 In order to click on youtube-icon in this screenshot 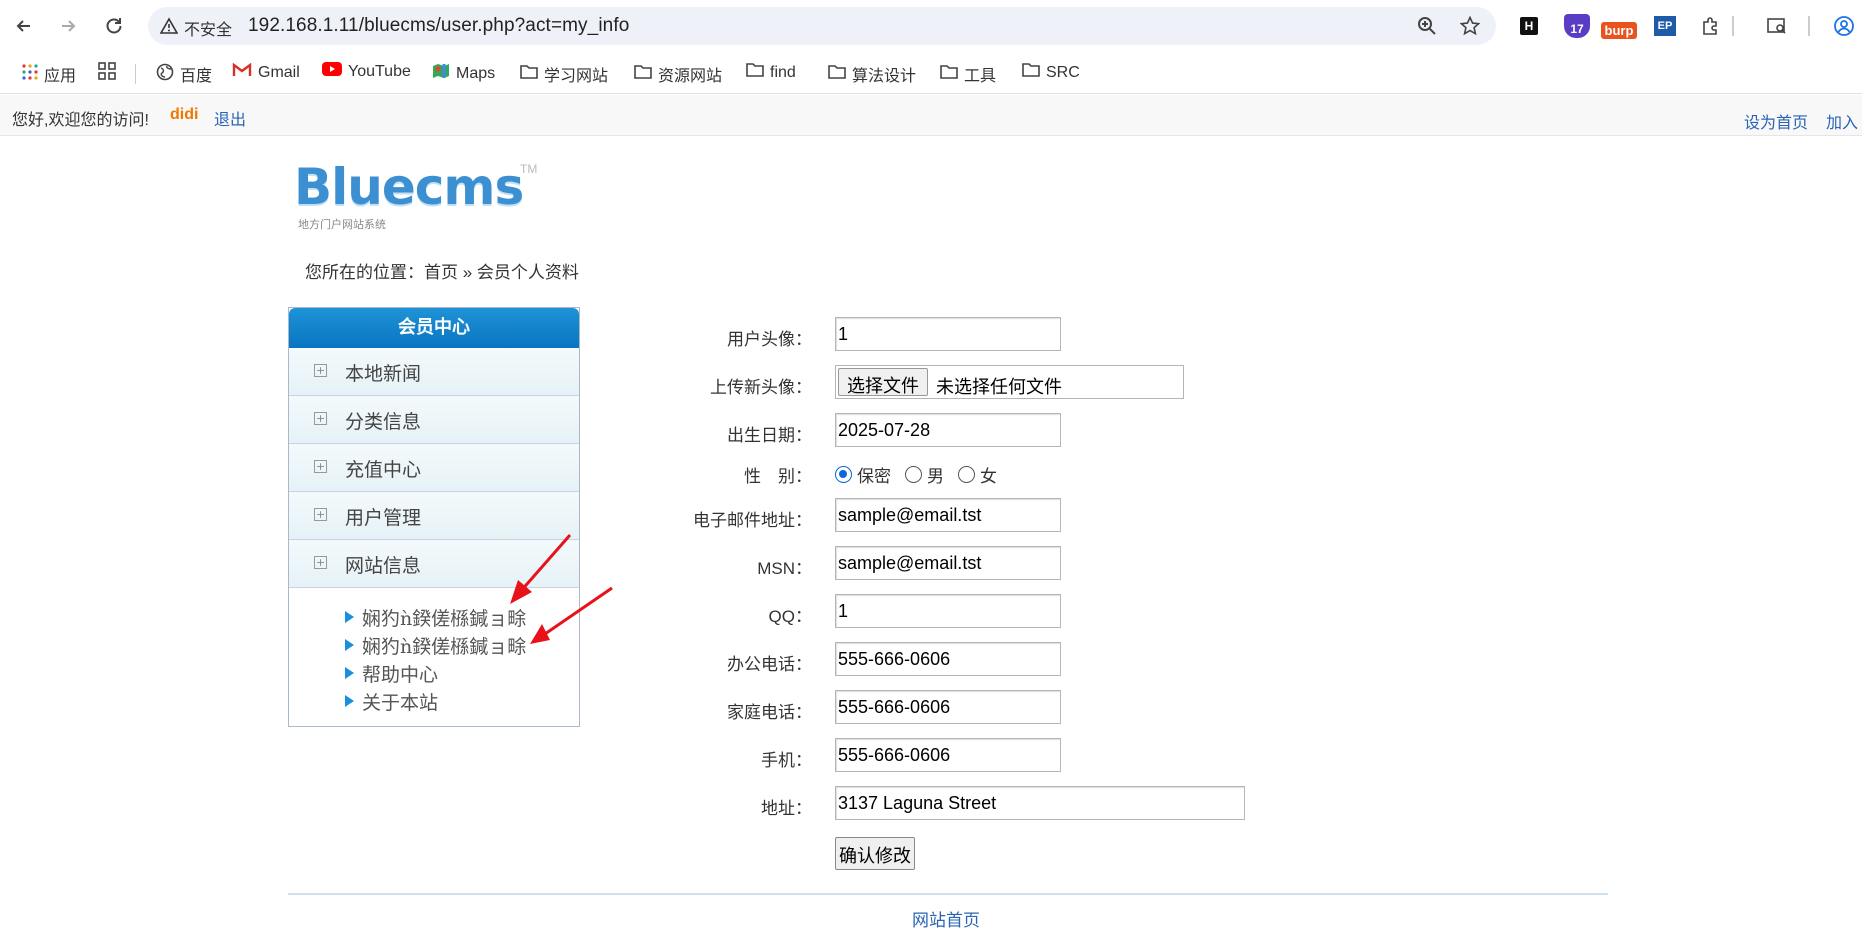, I will do `click(332, 71)`.